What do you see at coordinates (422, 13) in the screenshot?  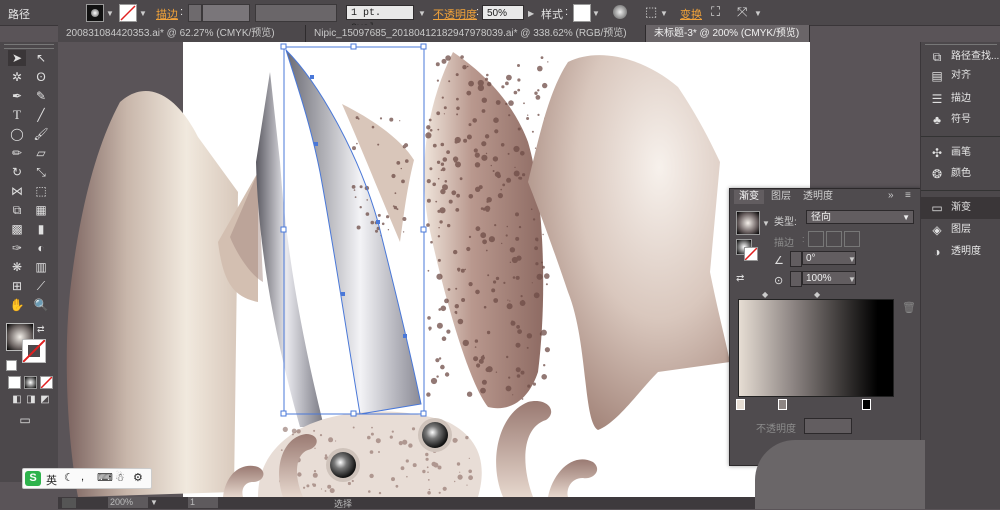 I see `brush-dropdown-icon: ▼` at bounding box center [422, 13].